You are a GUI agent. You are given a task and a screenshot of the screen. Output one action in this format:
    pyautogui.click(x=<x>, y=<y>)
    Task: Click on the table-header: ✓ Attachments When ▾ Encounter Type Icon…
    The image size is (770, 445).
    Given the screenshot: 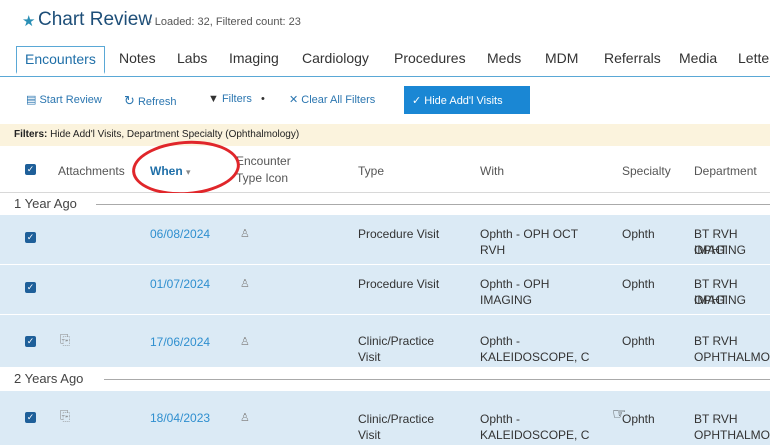 What is the action you would take?
    pyautogui.click(x=385, y=170)
    